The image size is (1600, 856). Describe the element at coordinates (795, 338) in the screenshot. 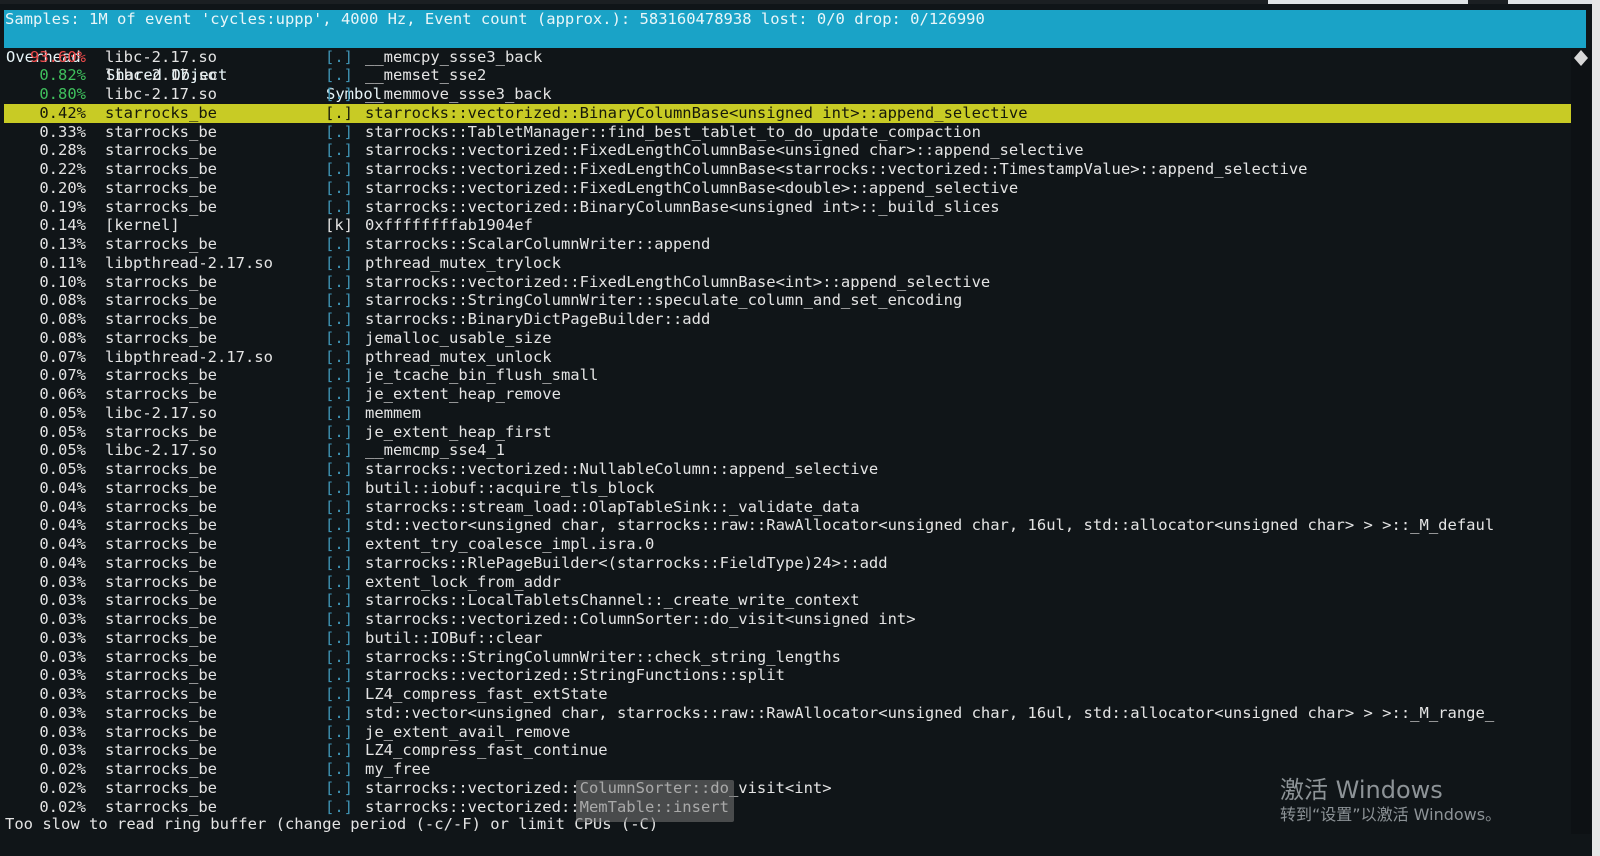

I see `symbol-row: 0.08% starrocks_be [.] jemalloc_usable_size` at that location.